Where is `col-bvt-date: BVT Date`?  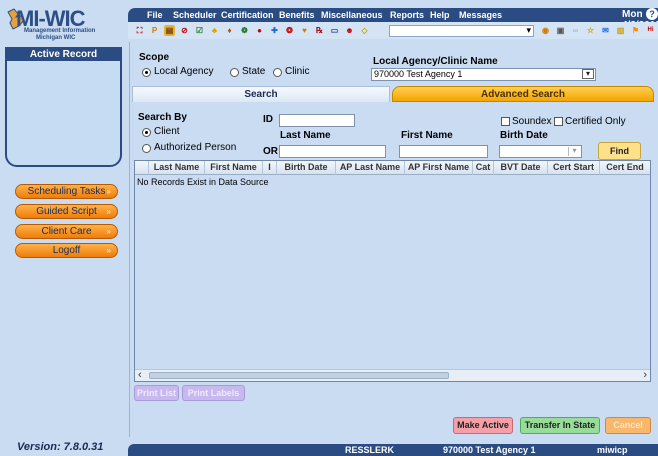
col-bvt-date: BVT Date is located at coordinates (521, 168).